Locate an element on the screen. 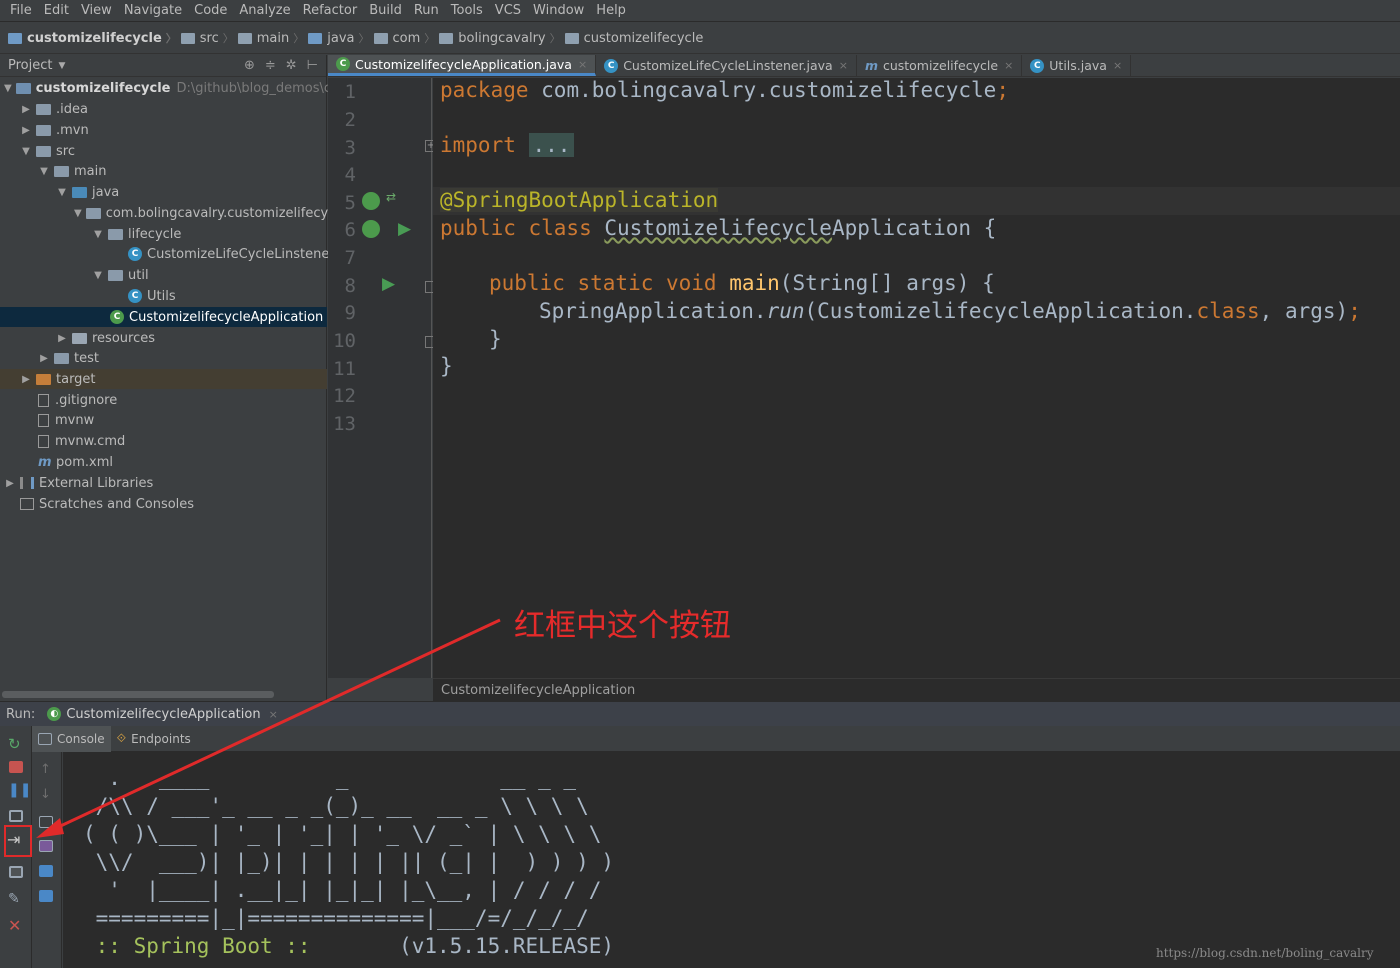 The width and height of the screenshot is (1400, 968). annotation-text: 红框中这个按钮 is located at coordinates (622, 626).